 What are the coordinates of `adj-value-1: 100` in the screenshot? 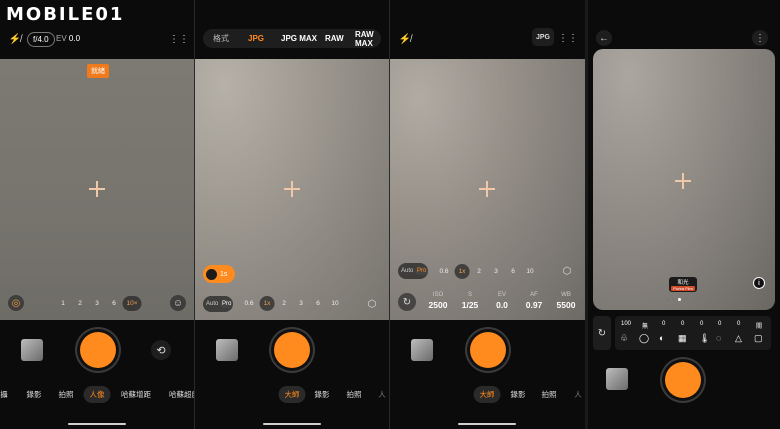 It's located at (626, 324).